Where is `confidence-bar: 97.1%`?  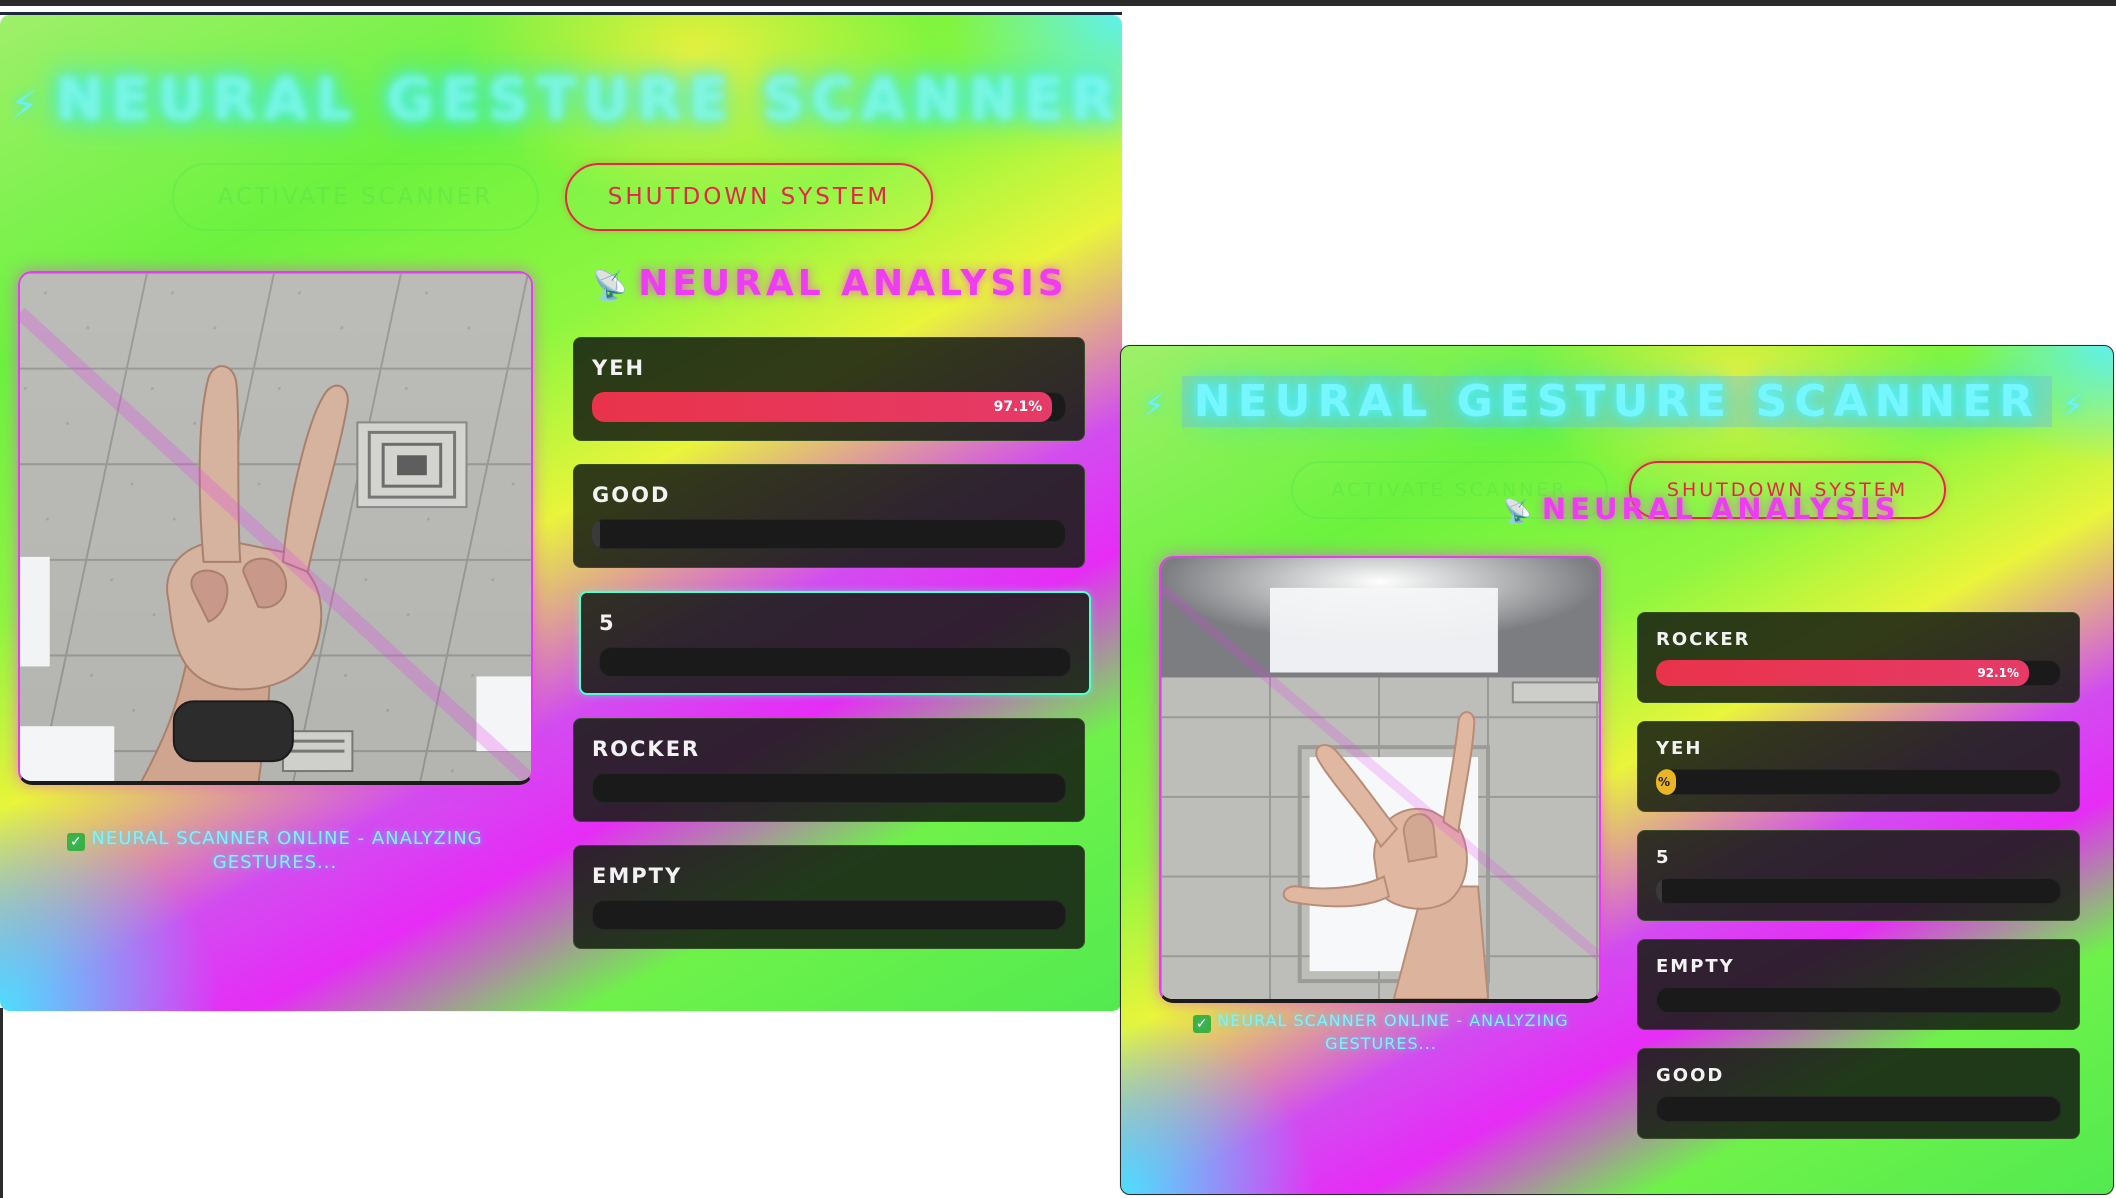 confidence-bar: 97.1% is located at coordinates (829, 407).